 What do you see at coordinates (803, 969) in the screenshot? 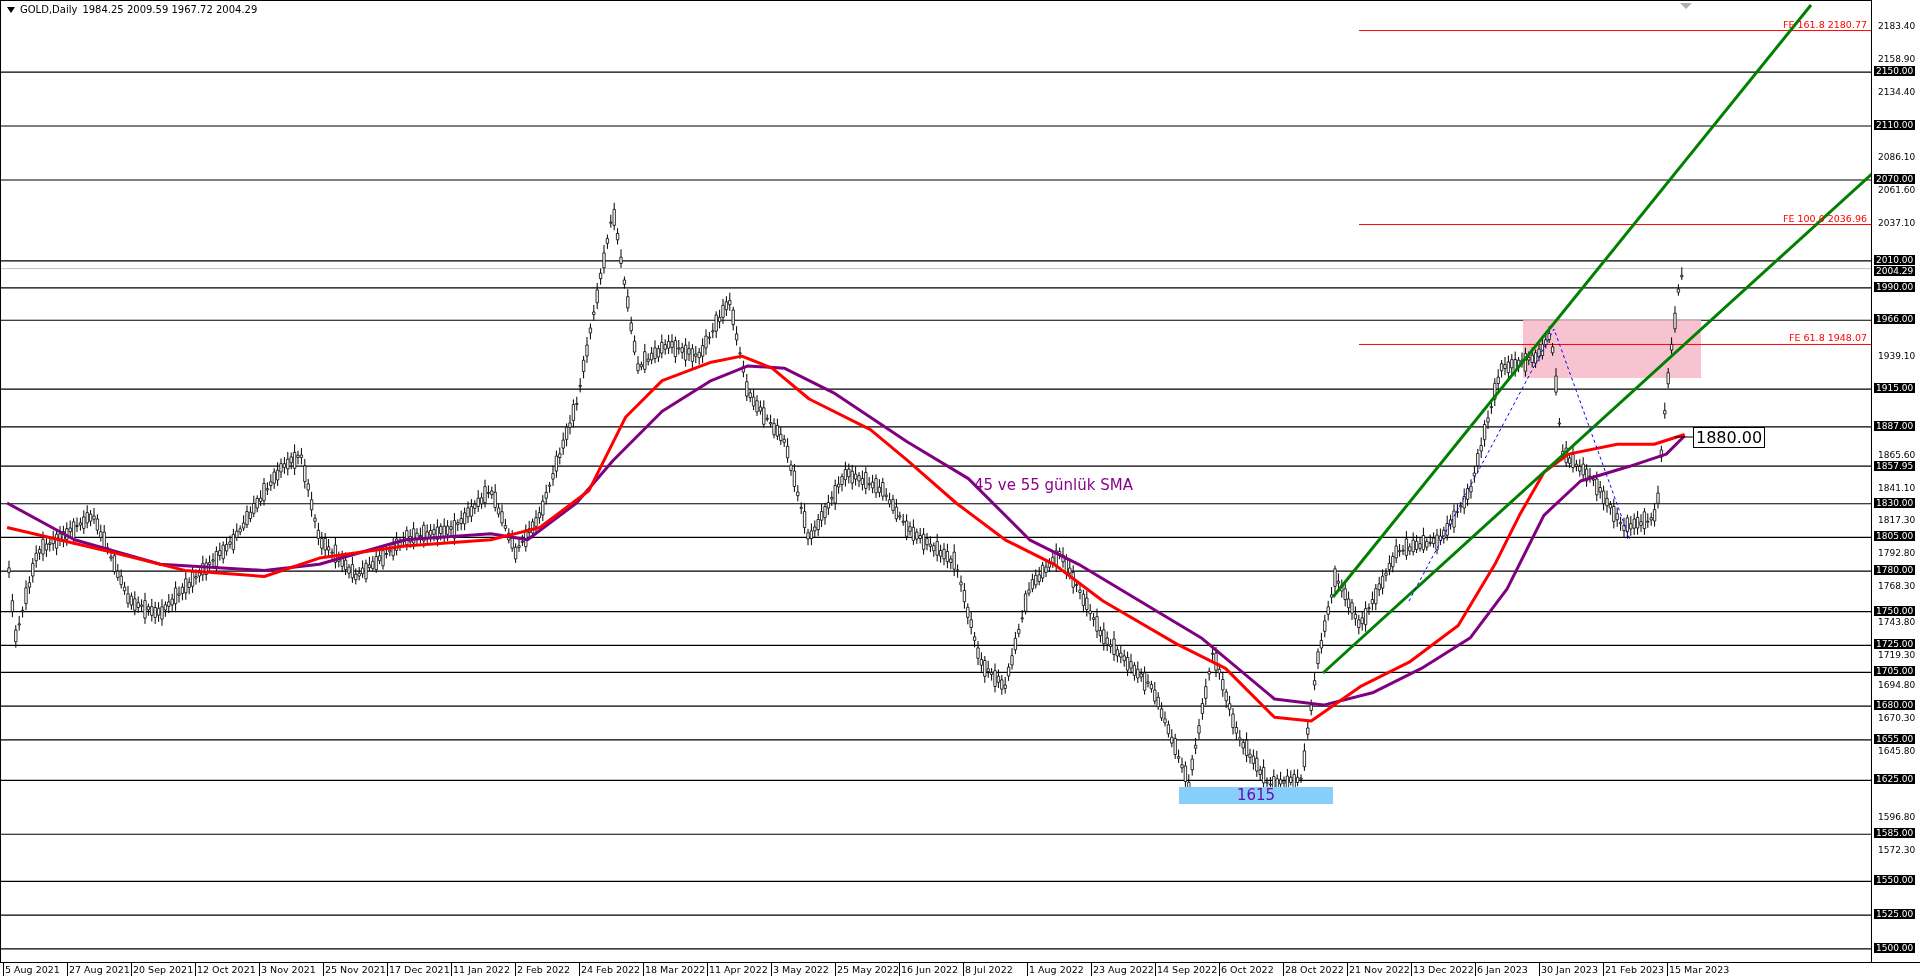
I see `date-axis-label: 3 May 2022` at bounding box center [803, 969].